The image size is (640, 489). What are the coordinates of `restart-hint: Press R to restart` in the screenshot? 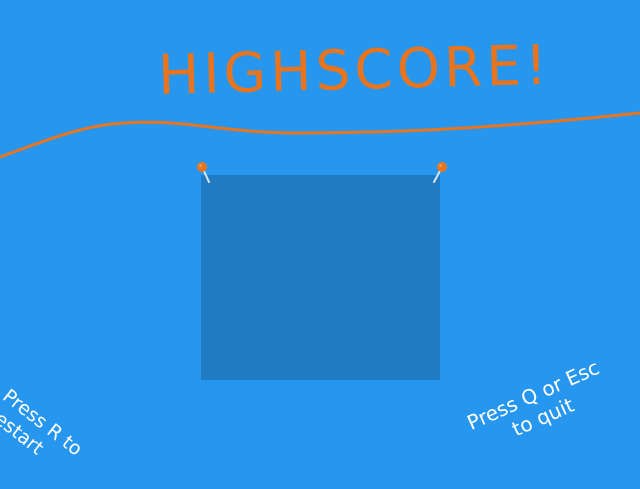 It's located at (43, 423).